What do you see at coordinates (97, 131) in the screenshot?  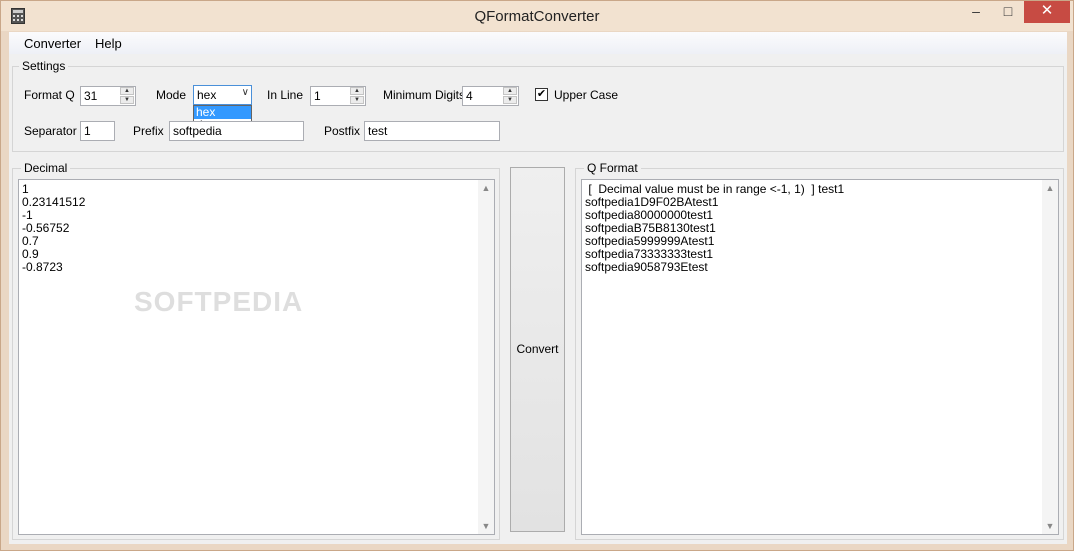 I see `separator-input: 1` at bounding box center [97, 131].